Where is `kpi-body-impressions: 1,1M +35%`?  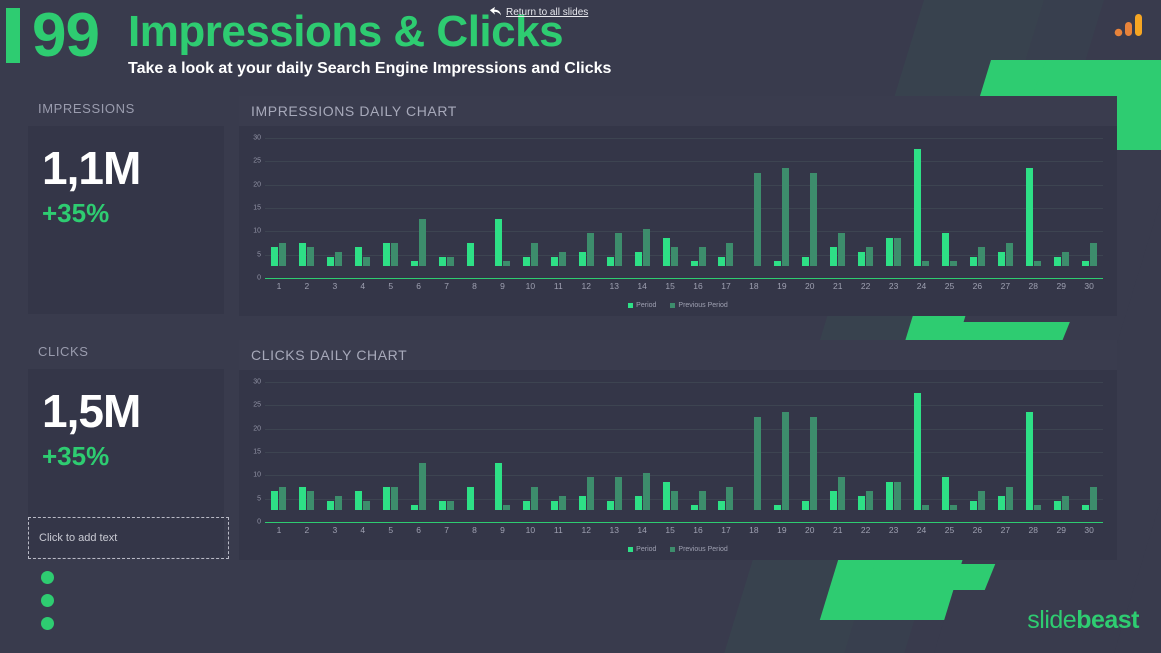
kpi-body-impressions: 1,1M +35% is located at coordinates (126, 220).